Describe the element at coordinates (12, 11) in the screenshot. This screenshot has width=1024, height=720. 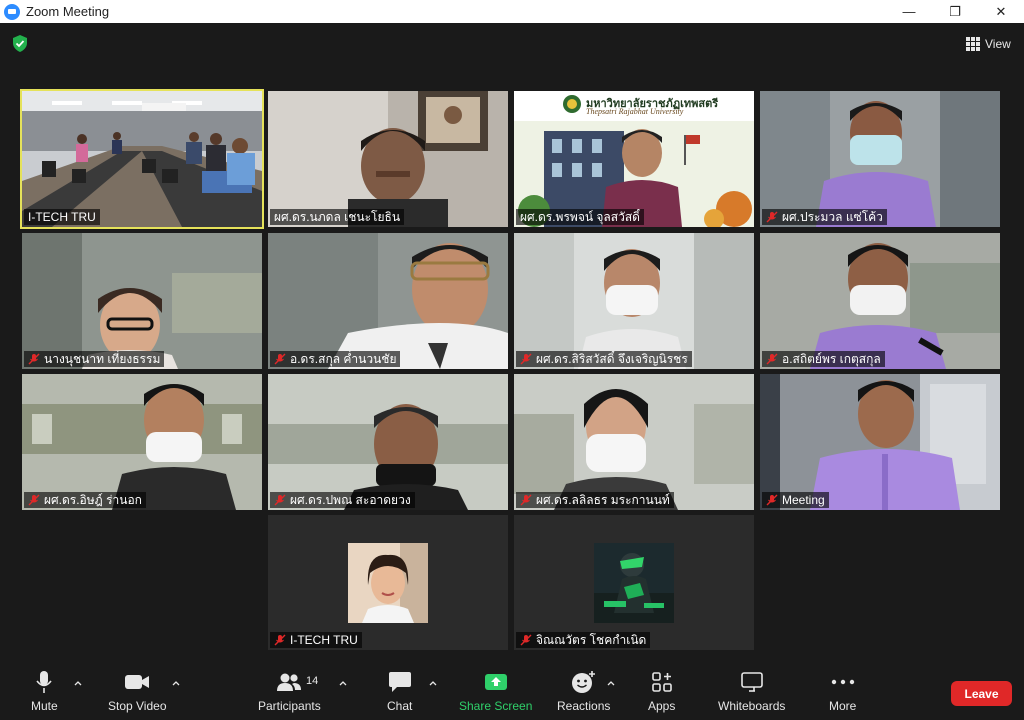
I see `zoom-logo-icon` at that location.